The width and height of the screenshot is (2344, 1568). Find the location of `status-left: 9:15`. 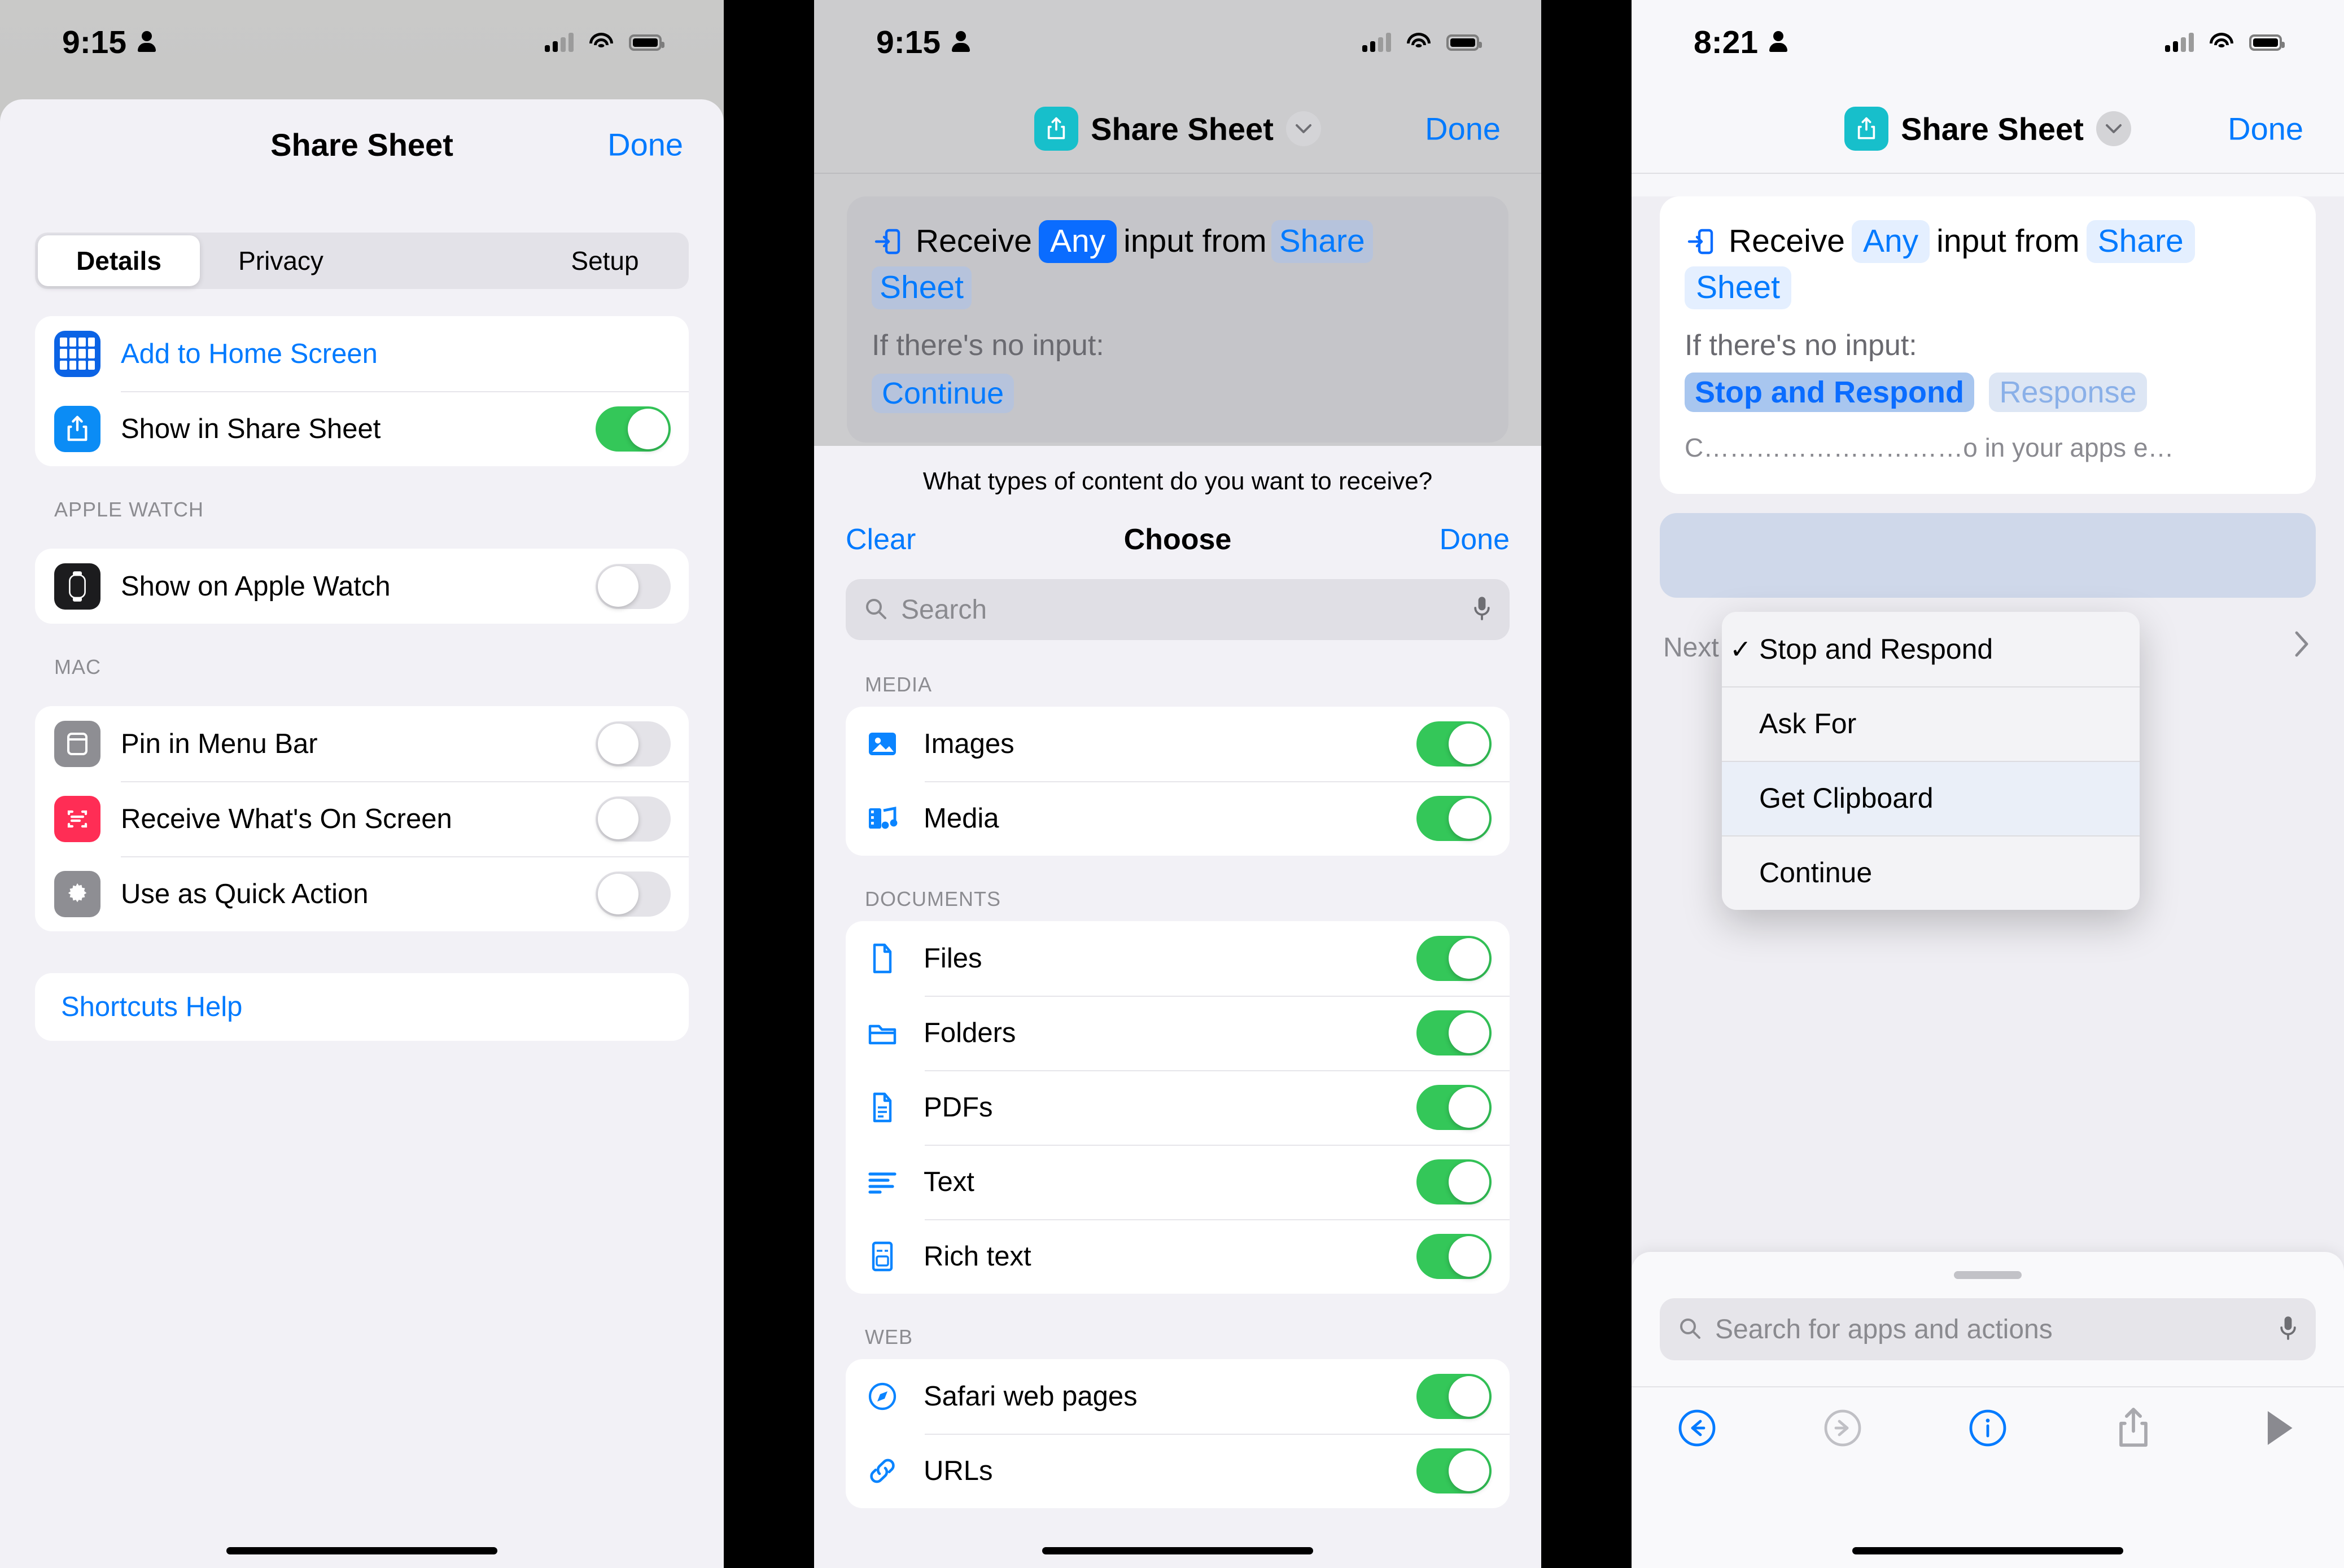

status-left: 9:15 is located at coordinates (109, 42).